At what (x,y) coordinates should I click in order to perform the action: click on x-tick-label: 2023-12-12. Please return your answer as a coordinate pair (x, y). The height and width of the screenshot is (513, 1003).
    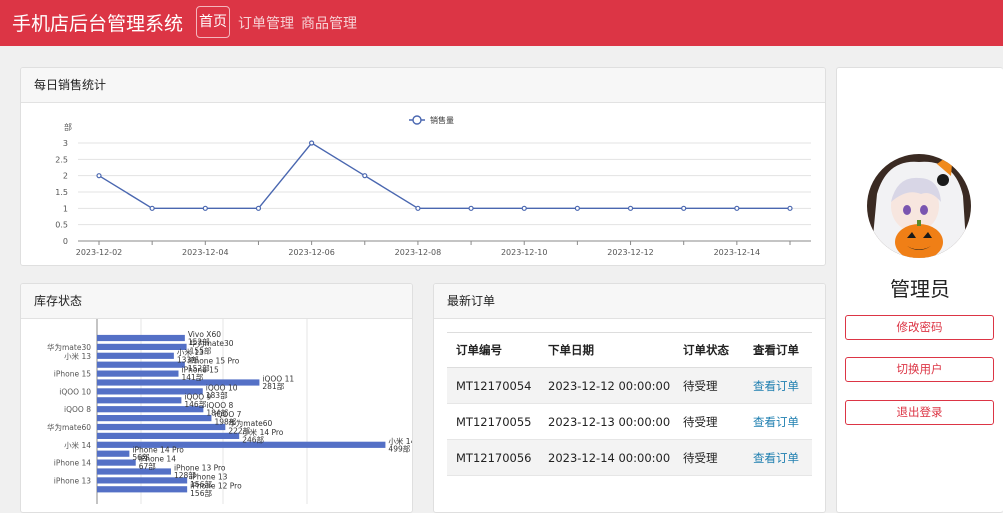
    Looking at the image, I should click on (630, 252).